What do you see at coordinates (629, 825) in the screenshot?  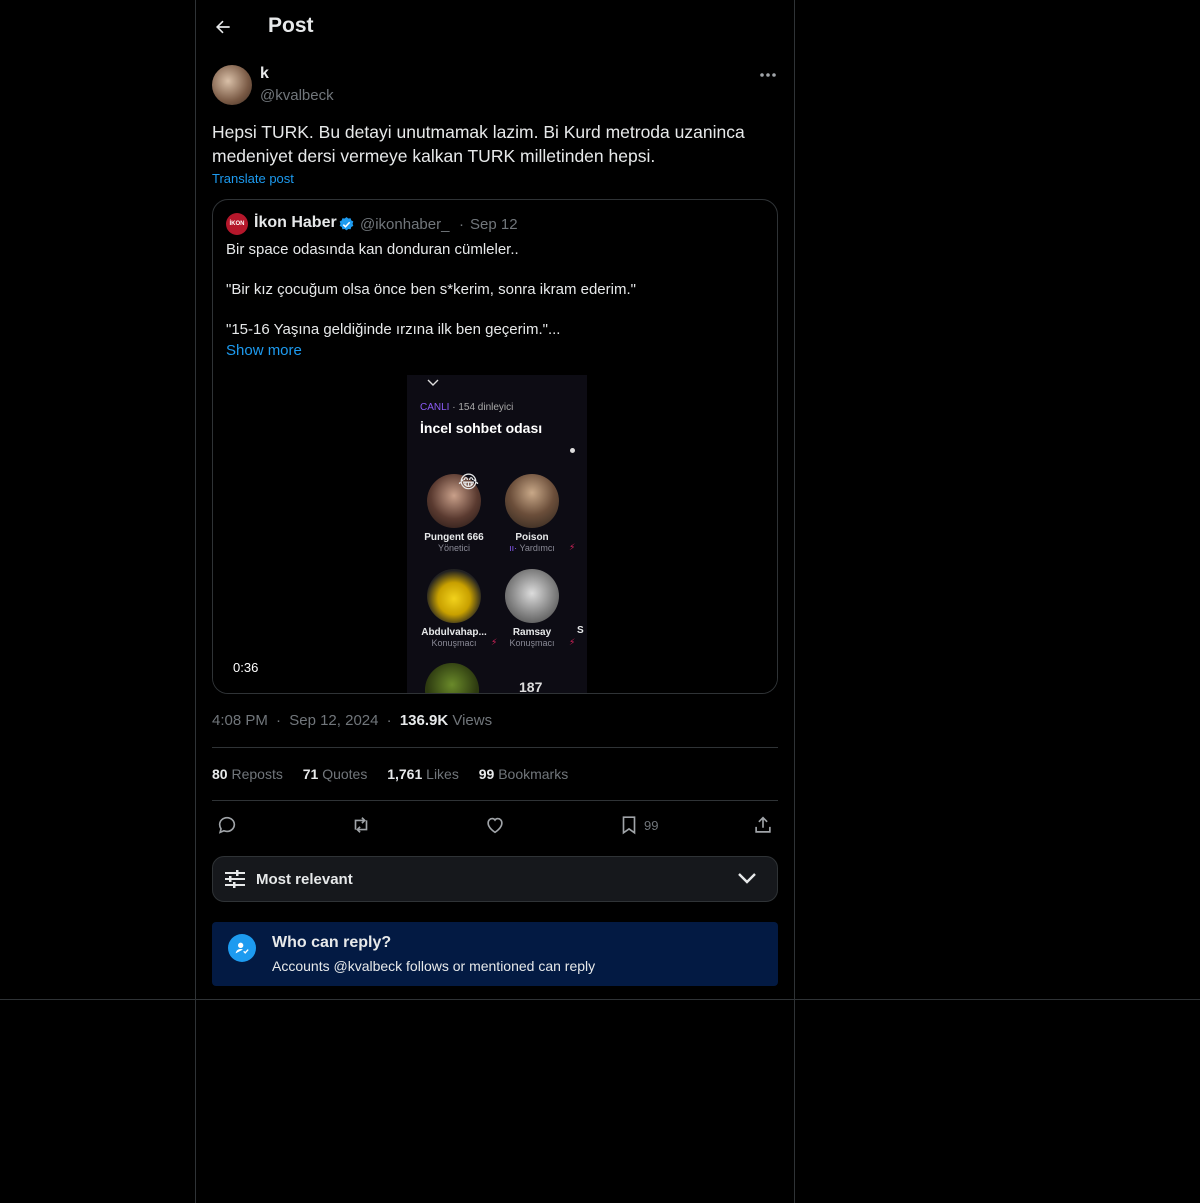 I see `bookmark-icon` at bounding box center [629, 825].